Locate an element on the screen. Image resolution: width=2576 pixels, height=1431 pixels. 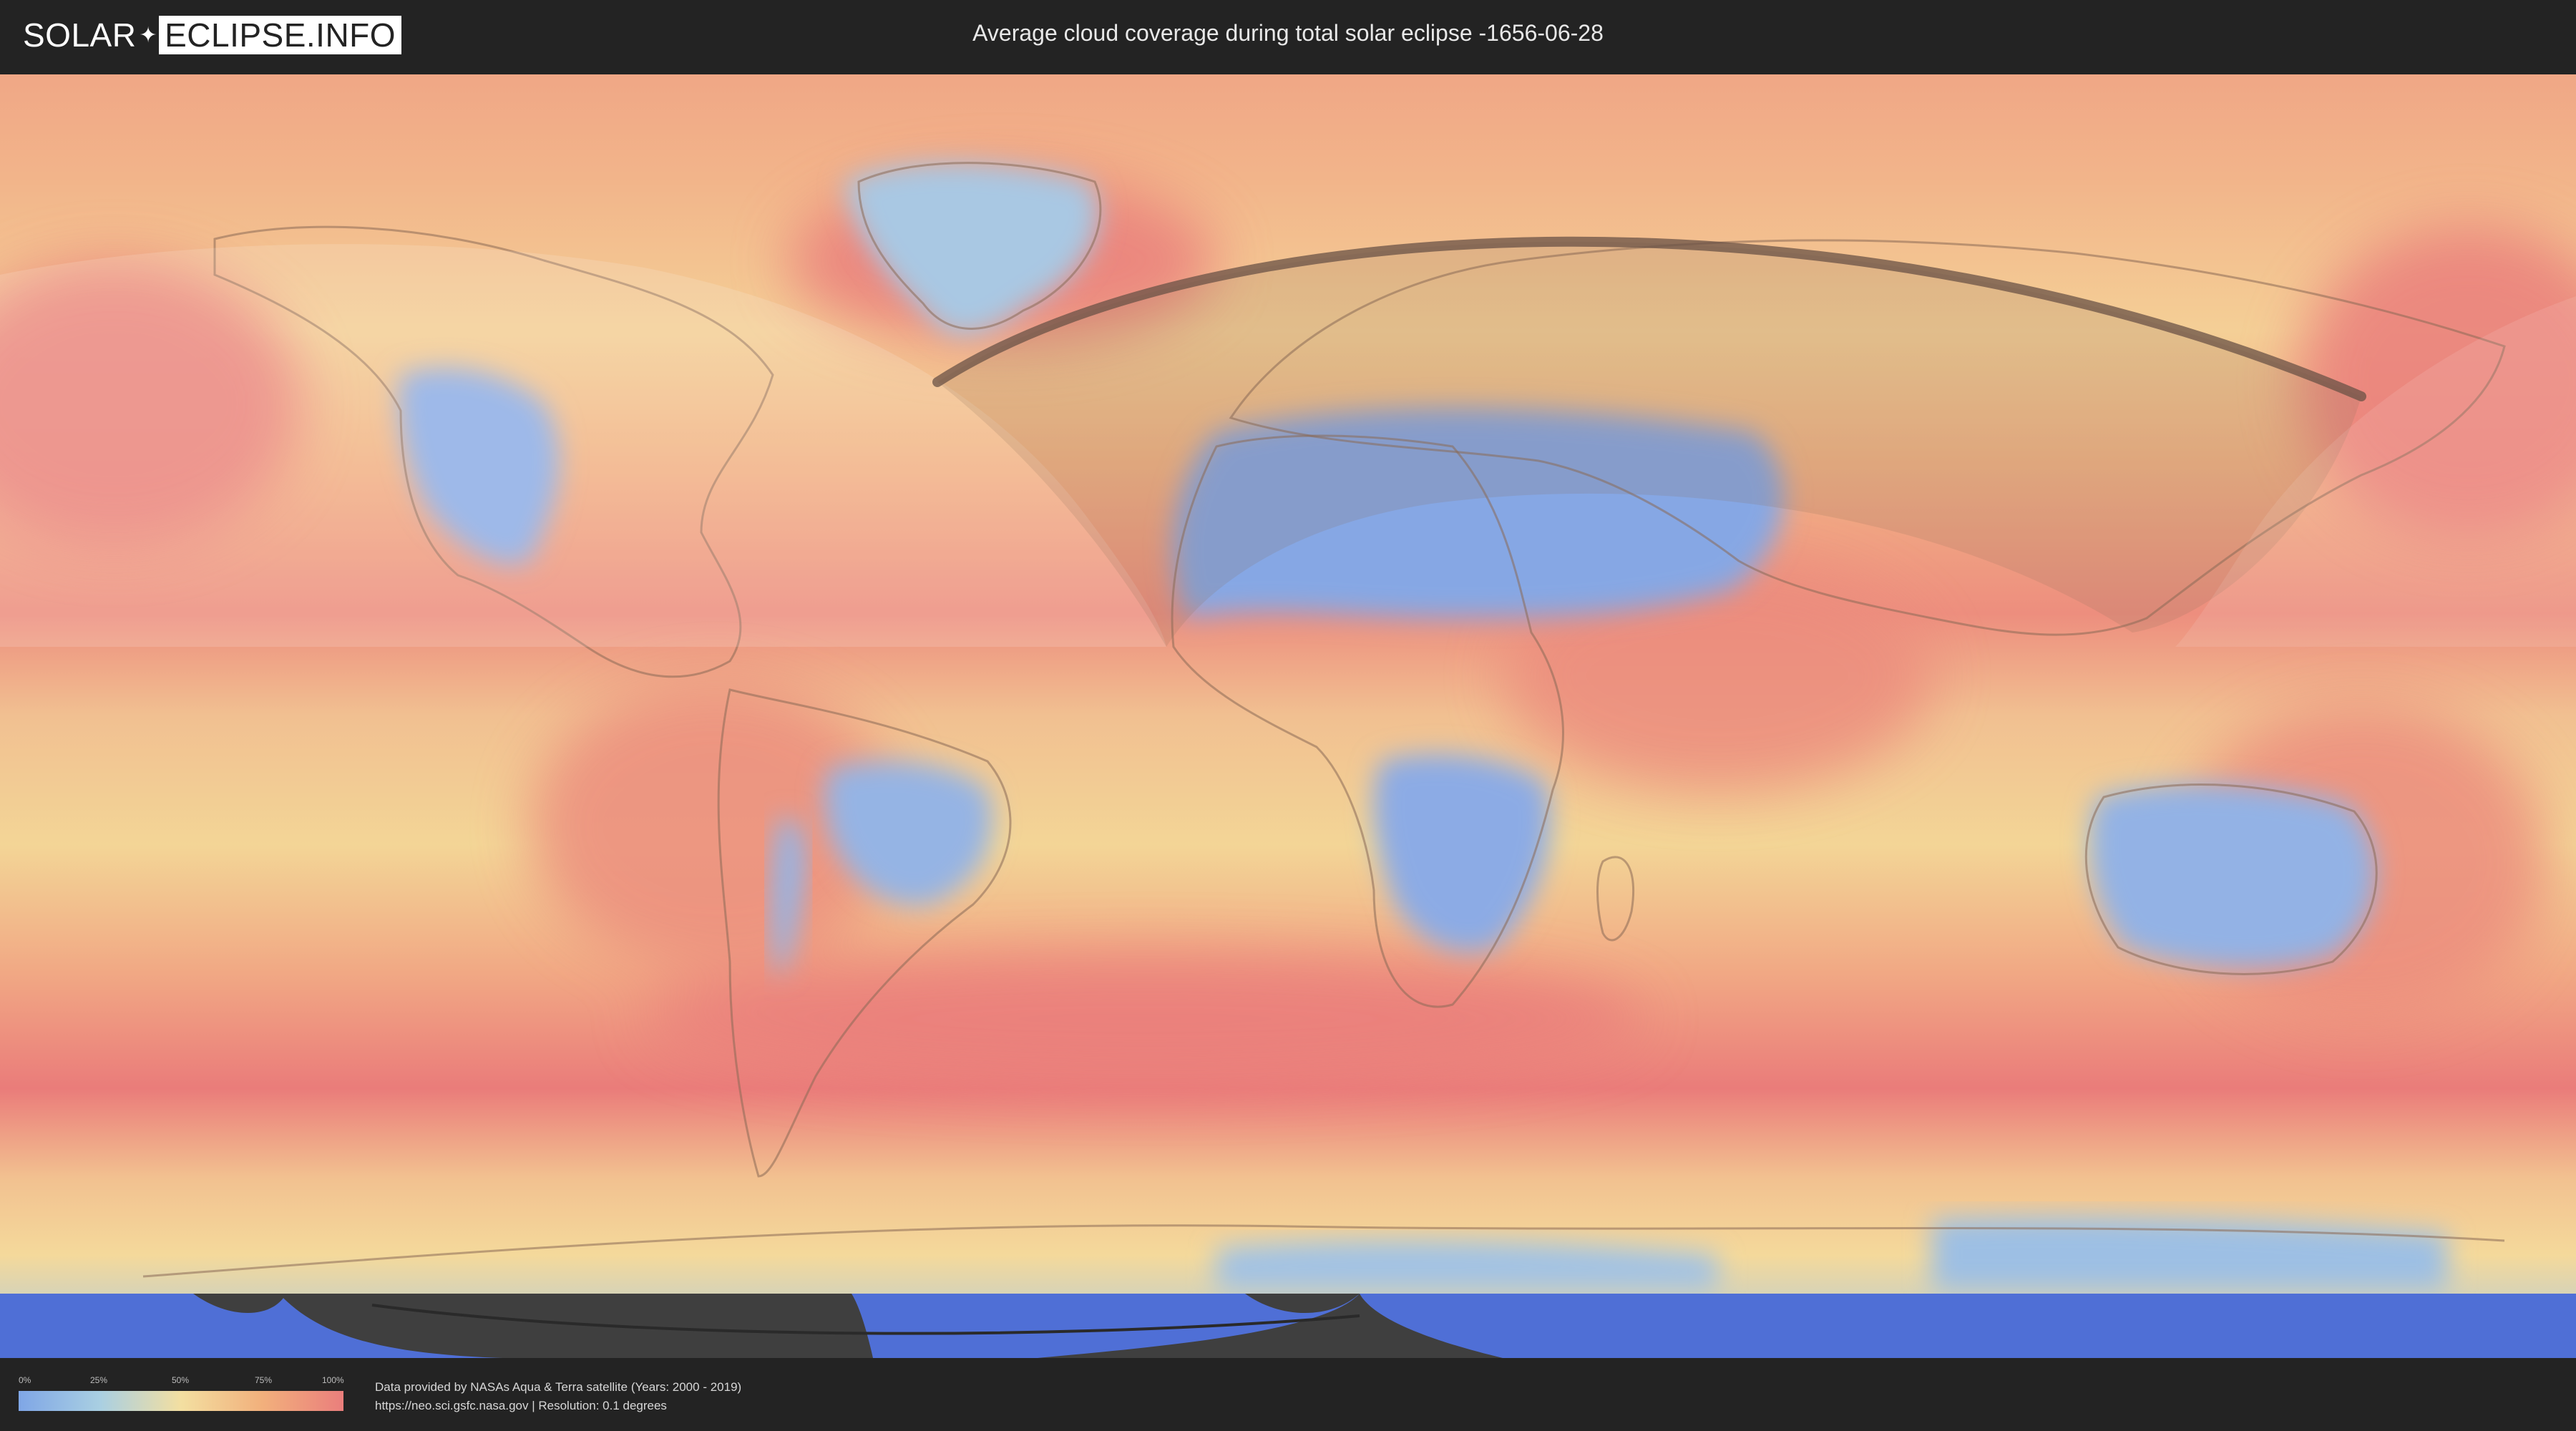
legend-tick-0: 0% is located at coordinates (25, 1380).